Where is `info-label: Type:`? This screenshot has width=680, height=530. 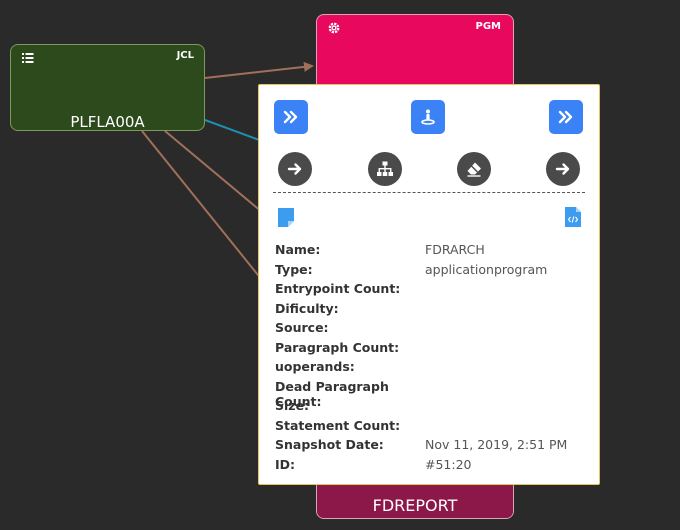
info-label: Type: is located at coordinates (294, 269).